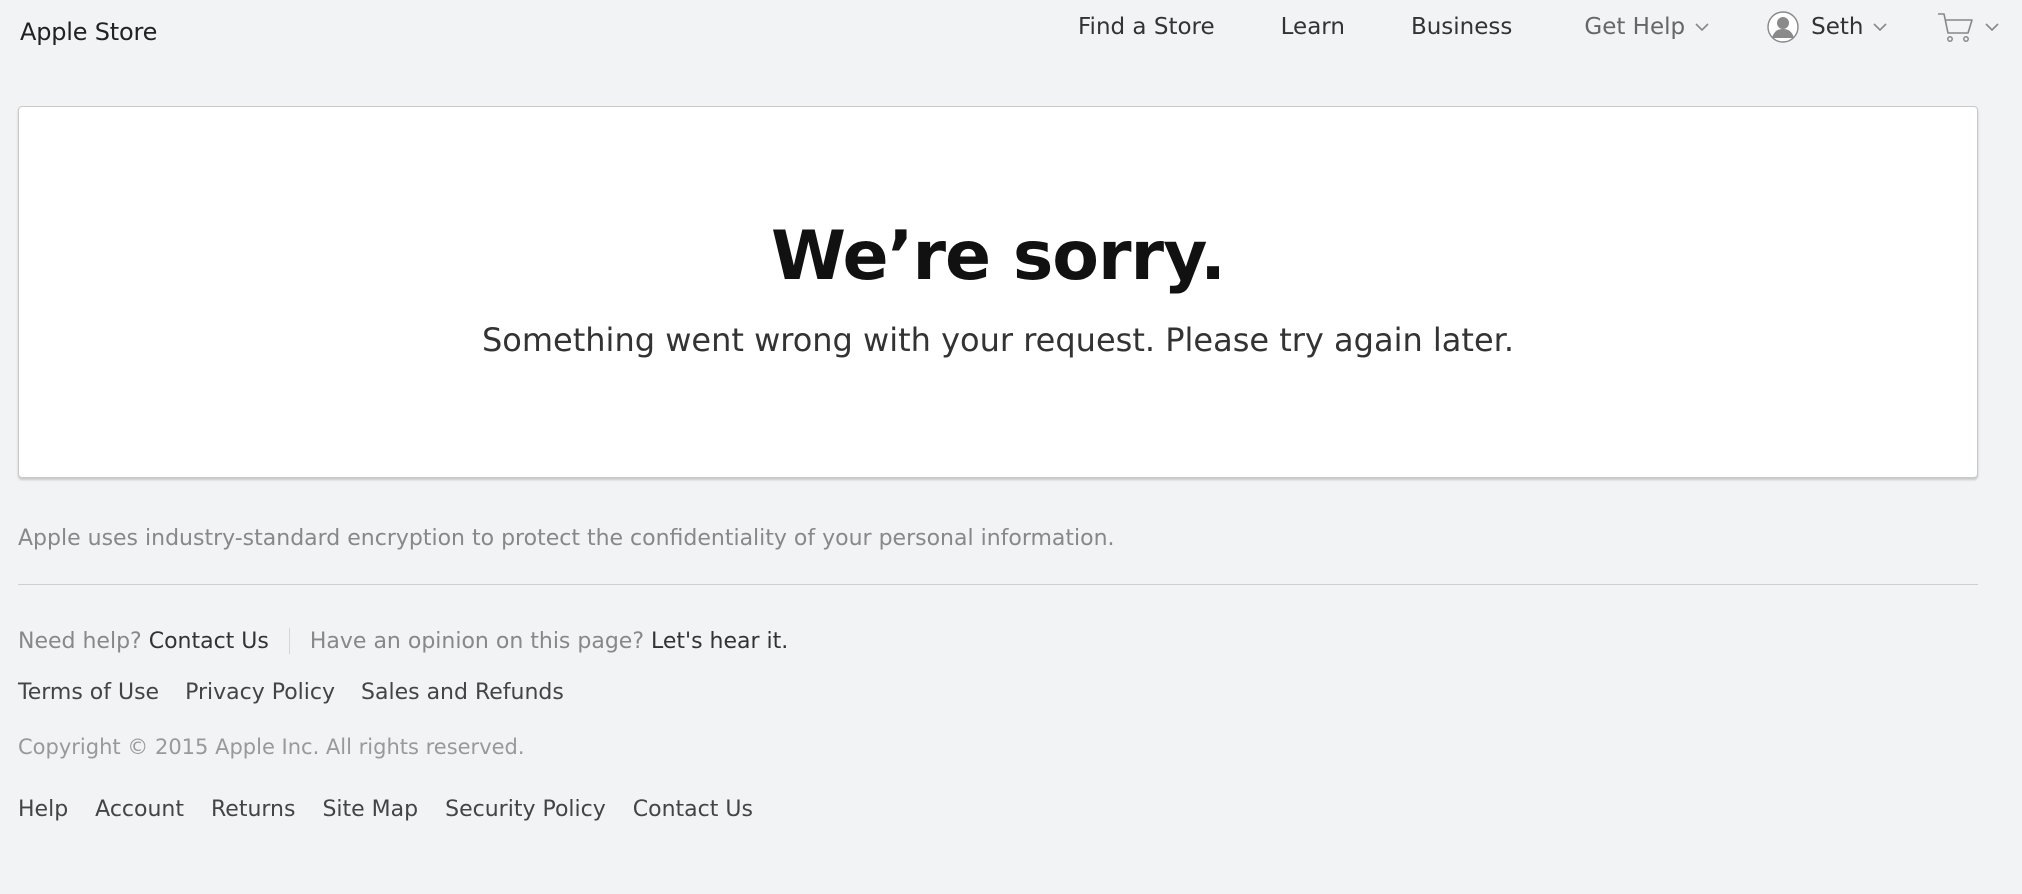 The width and height of the screenshot is (2022, 894). Describe the element at coordinates (139, 809) in the screenshot. I see `footer-account-link: Account` at that location.